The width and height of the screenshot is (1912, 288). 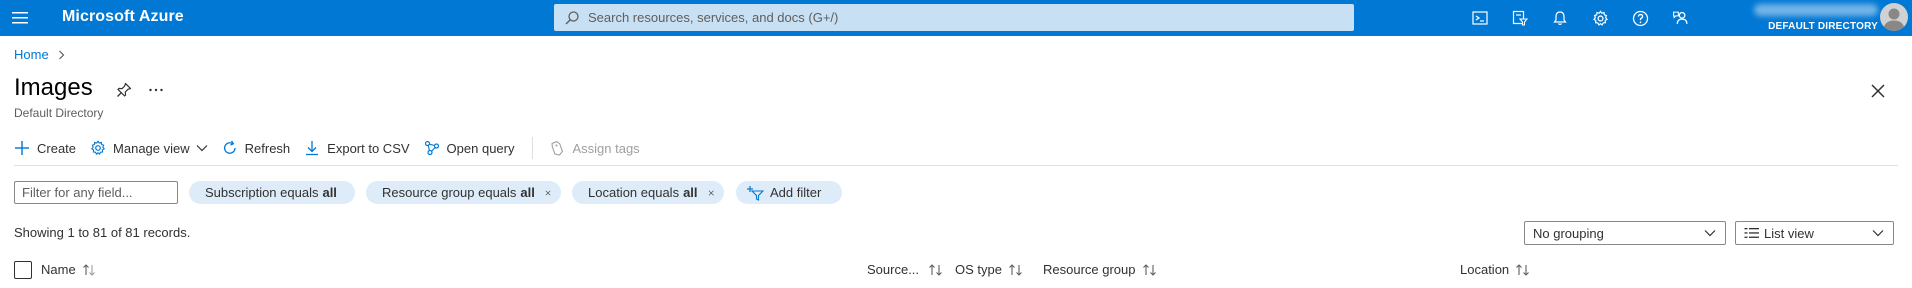 What do you see at coordinates (151, 148) in the screenshot?
I see `manage-view-label: Manage view` at bounding box center [151, 148].